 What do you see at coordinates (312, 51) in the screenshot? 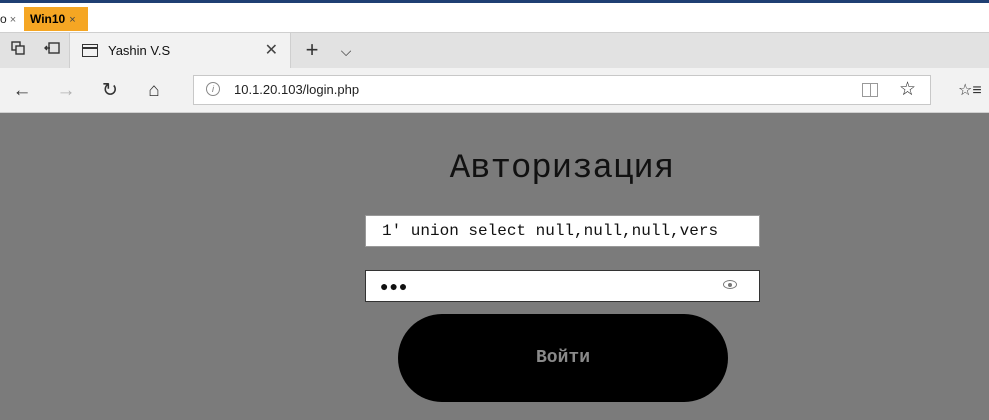
I see `new-tab-button: +` at bounding box center [312, 51].